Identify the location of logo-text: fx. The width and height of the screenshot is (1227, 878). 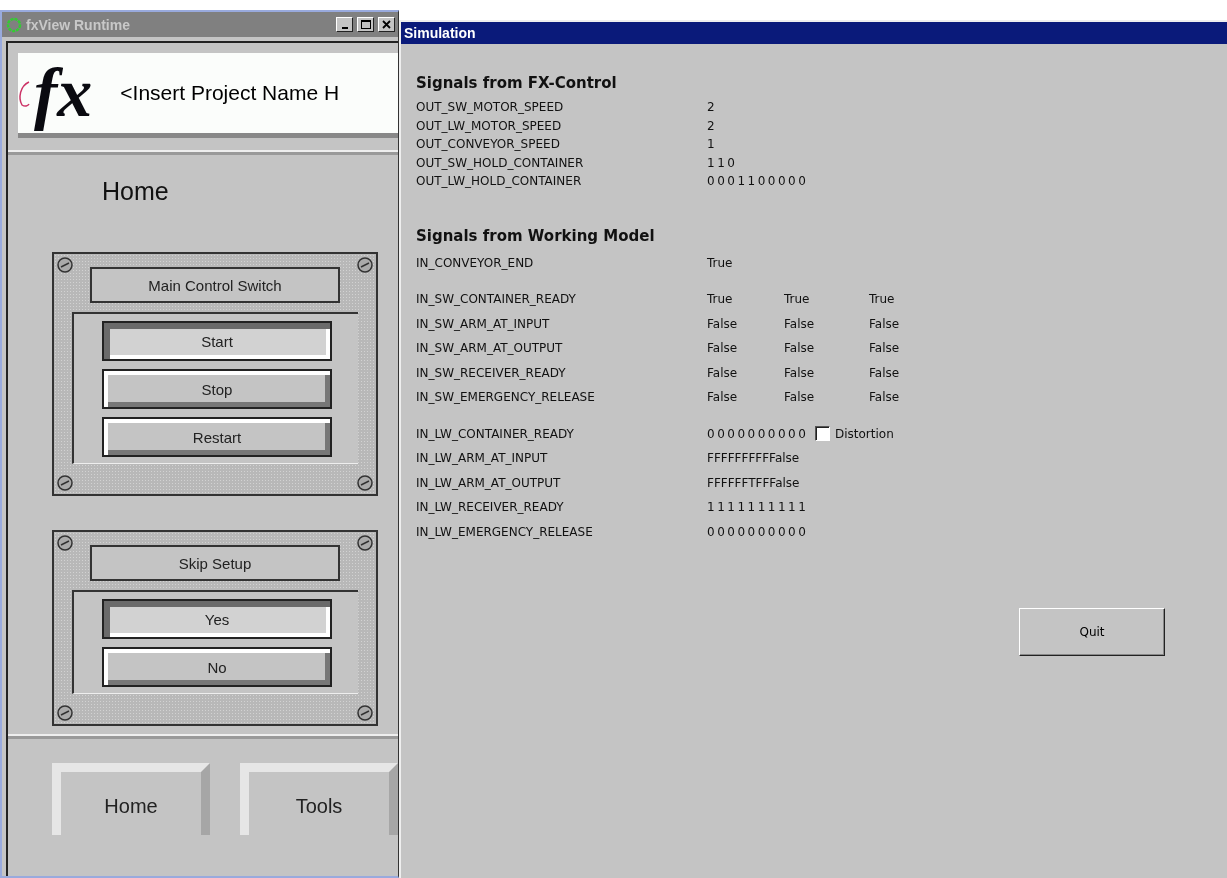
(63, 93).